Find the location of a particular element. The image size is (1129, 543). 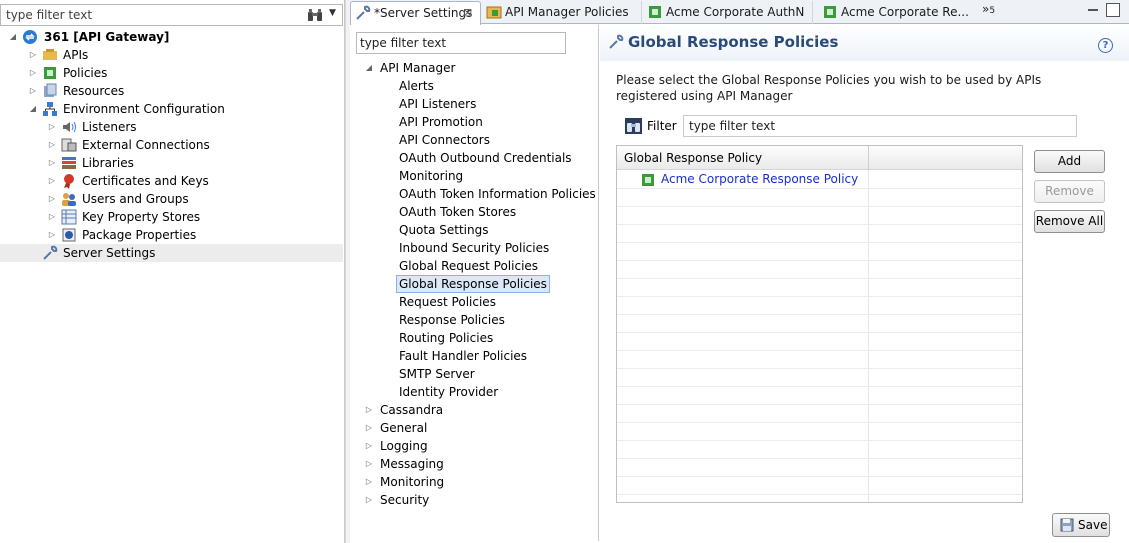

policy-icon is located at coordinates (830, 12).